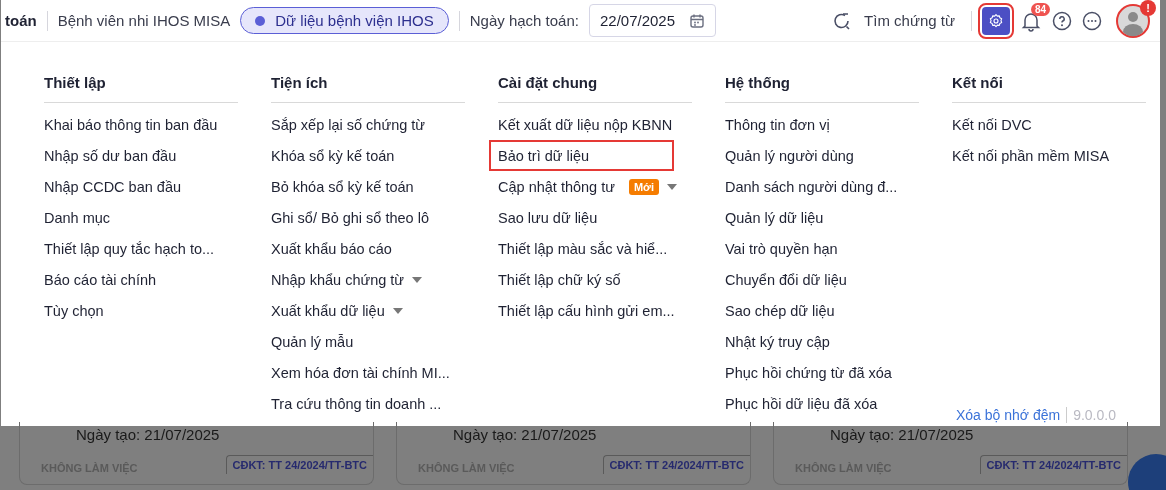  What do you see at coordinates (1040, 155) in the screenshot?
I see `menu-item: Kết nối phần mềm MISA` at bounding box center [1040, 155].